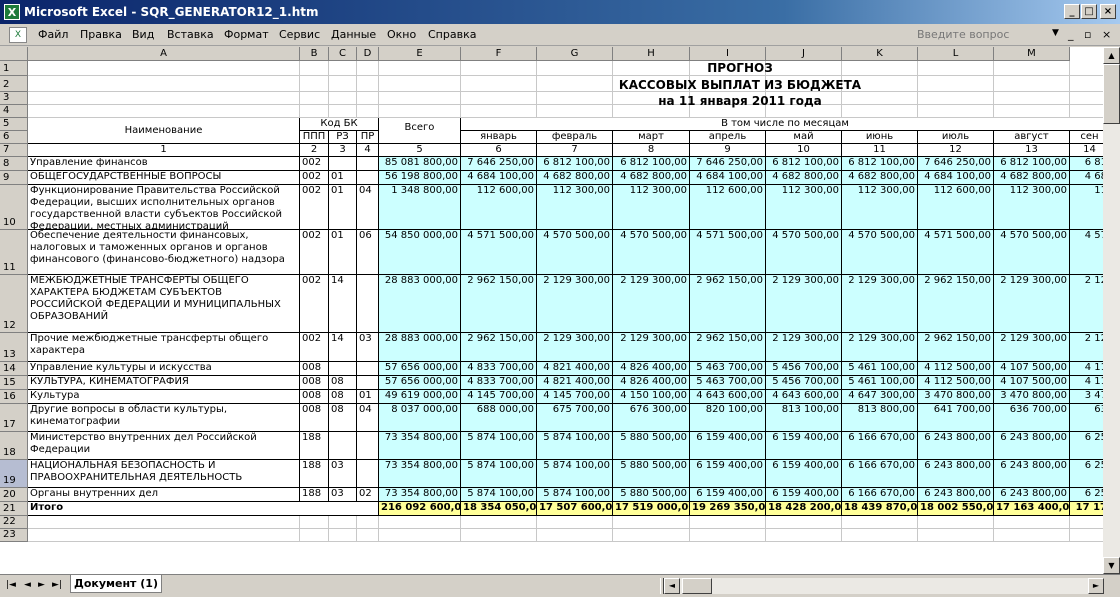  Describe the element at coordinates (299, 34) in the screenshot. I see `menu-tools: Сервис` at that location.